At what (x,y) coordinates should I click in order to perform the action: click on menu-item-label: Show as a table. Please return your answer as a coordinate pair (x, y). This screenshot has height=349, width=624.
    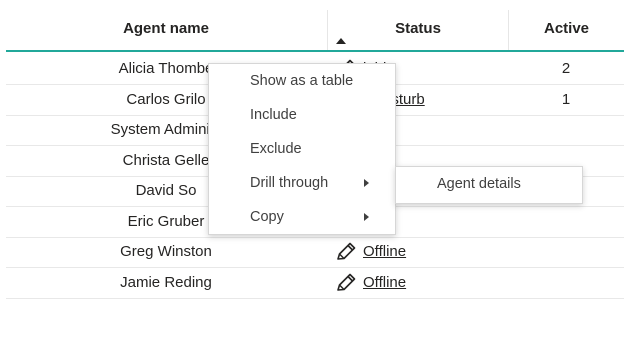
    Looking at the image, I should click on (302, 81).